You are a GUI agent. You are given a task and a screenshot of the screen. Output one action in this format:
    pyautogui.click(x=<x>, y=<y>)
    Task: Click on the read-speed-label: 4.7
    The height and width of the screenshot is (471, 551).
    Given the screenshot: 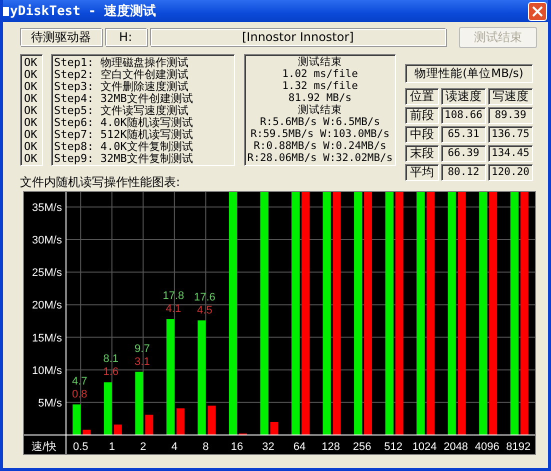 What is the action you would take?
    pyautogui.click(x=80, y=381)
    